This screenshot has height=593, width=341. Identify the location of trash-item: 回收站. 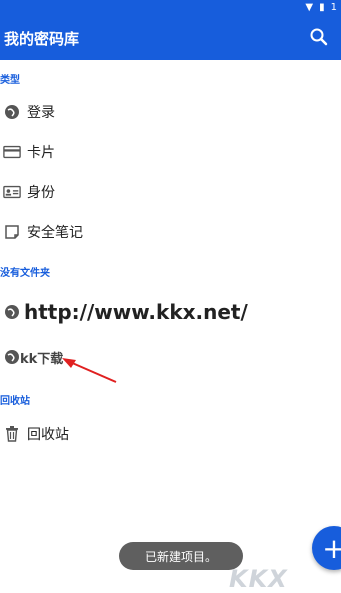
(170, 434).